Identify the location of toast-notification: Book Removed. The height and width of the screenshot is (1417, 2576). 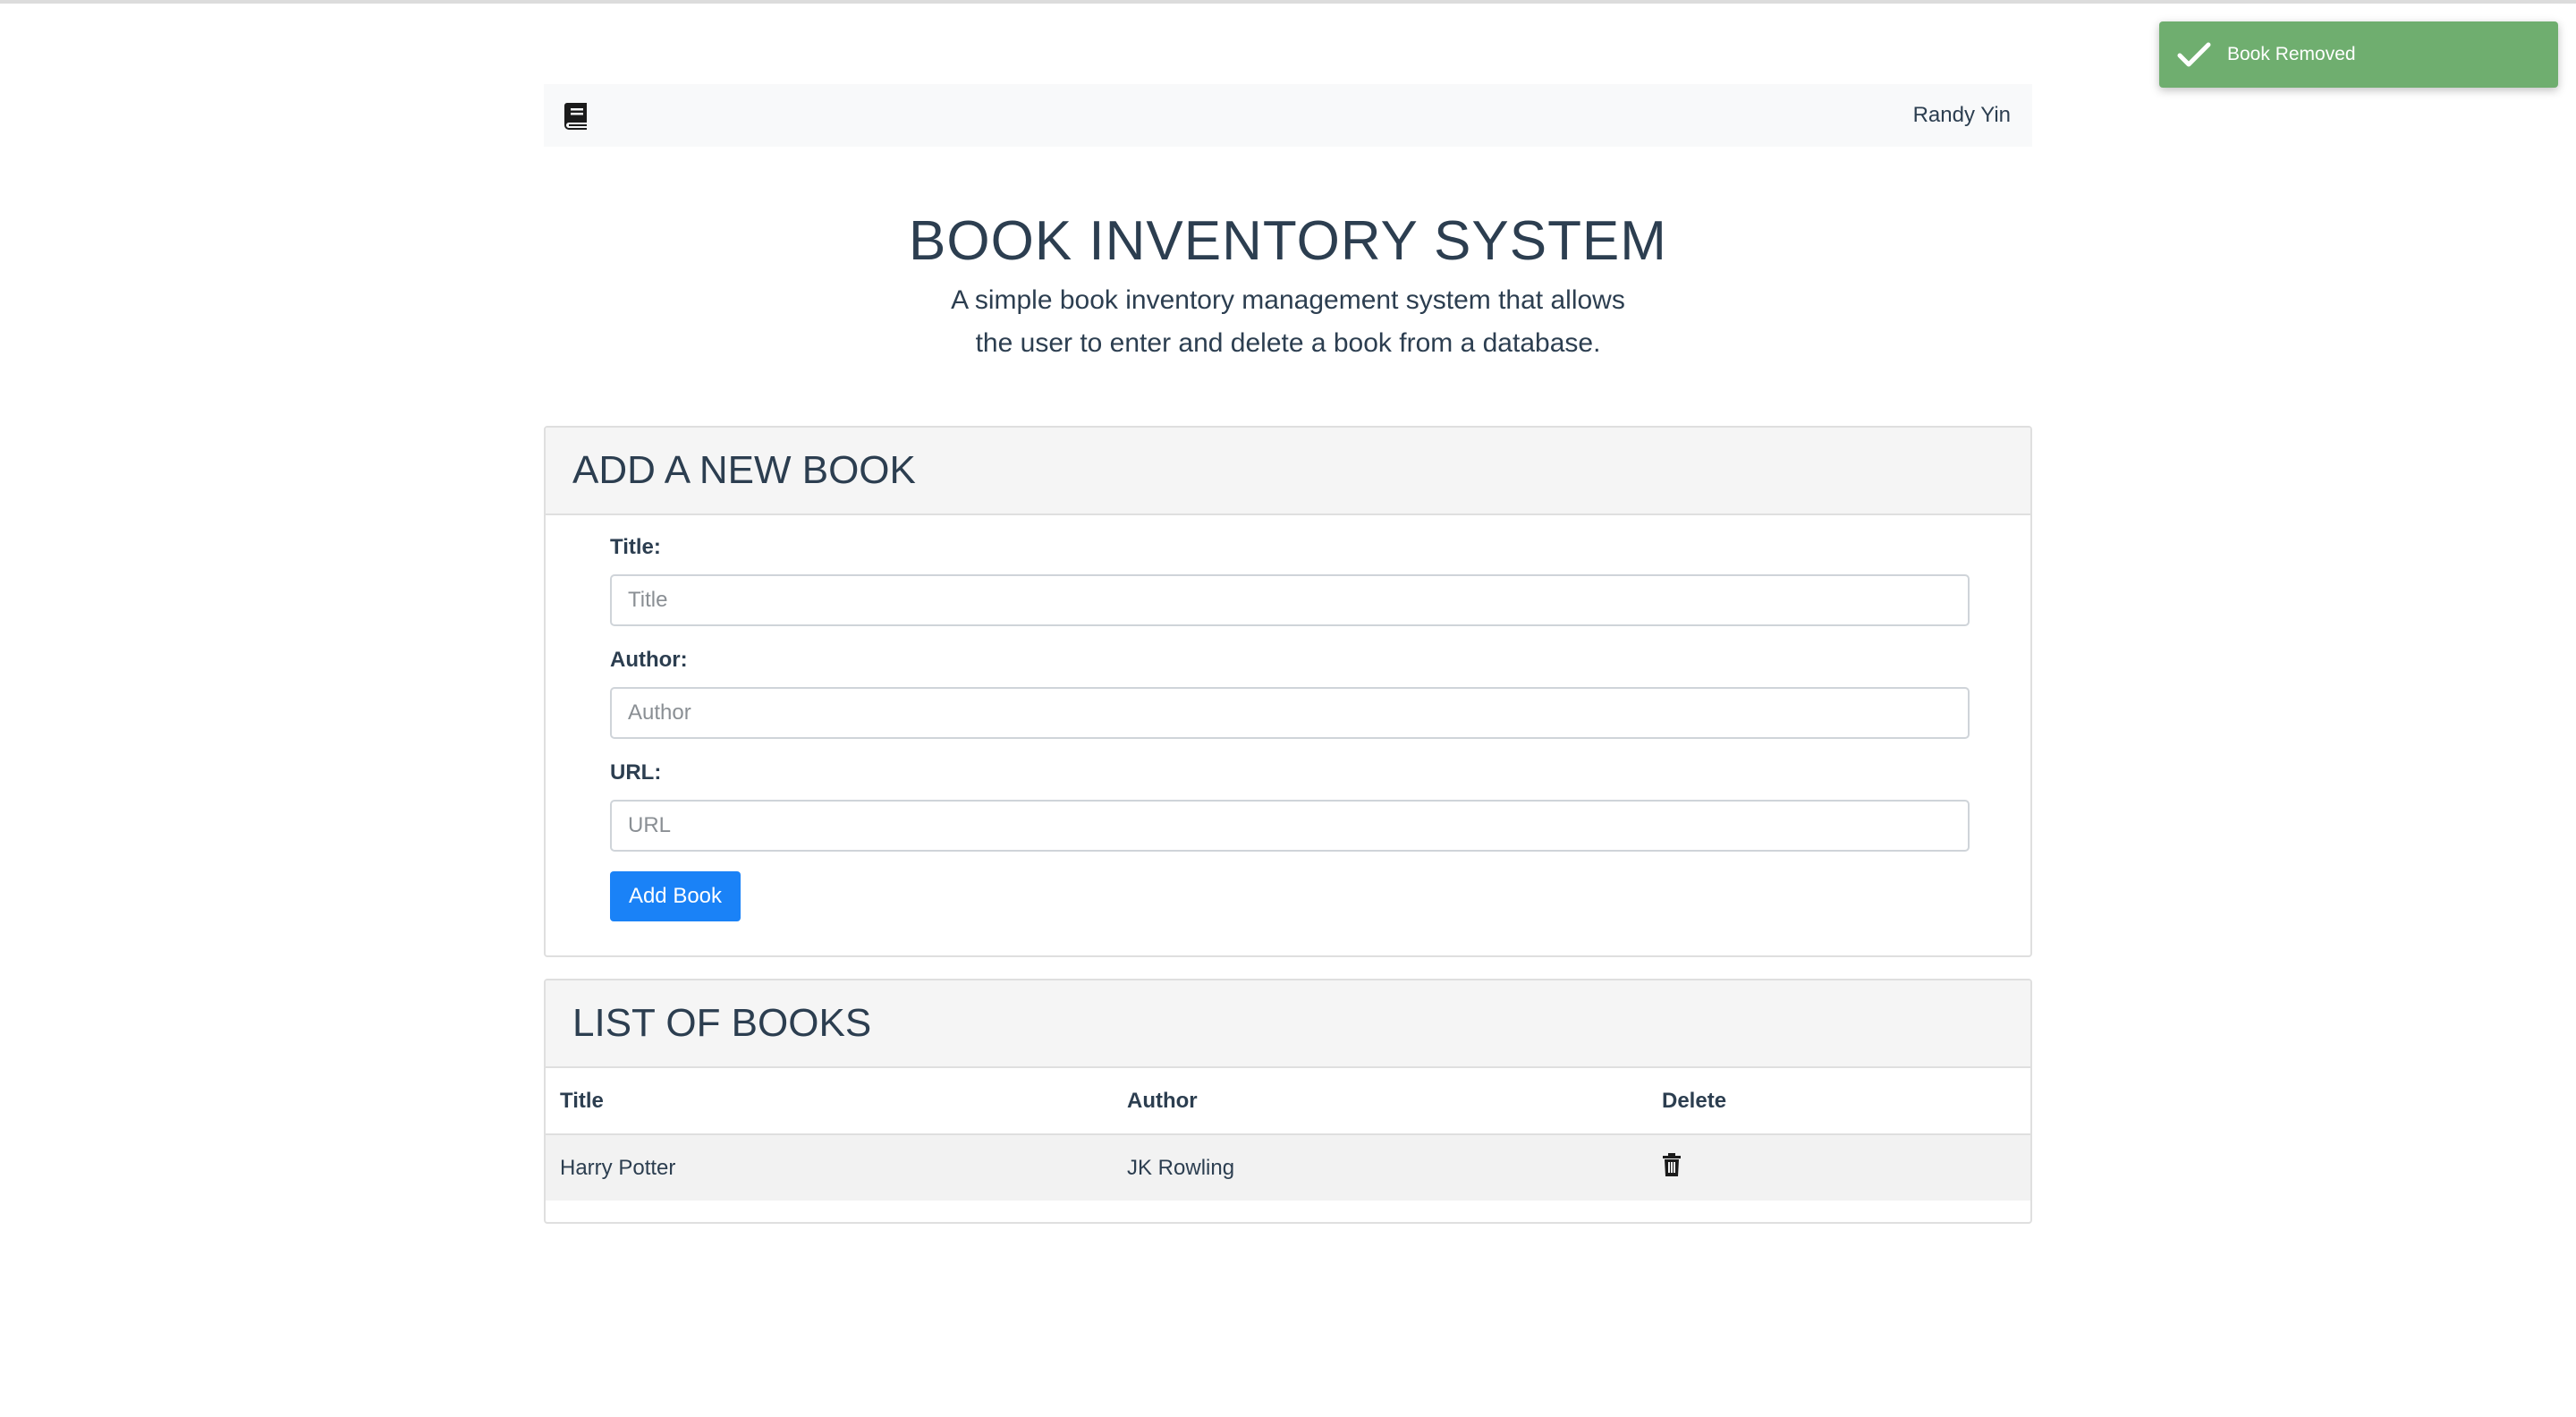
(2358, 54).